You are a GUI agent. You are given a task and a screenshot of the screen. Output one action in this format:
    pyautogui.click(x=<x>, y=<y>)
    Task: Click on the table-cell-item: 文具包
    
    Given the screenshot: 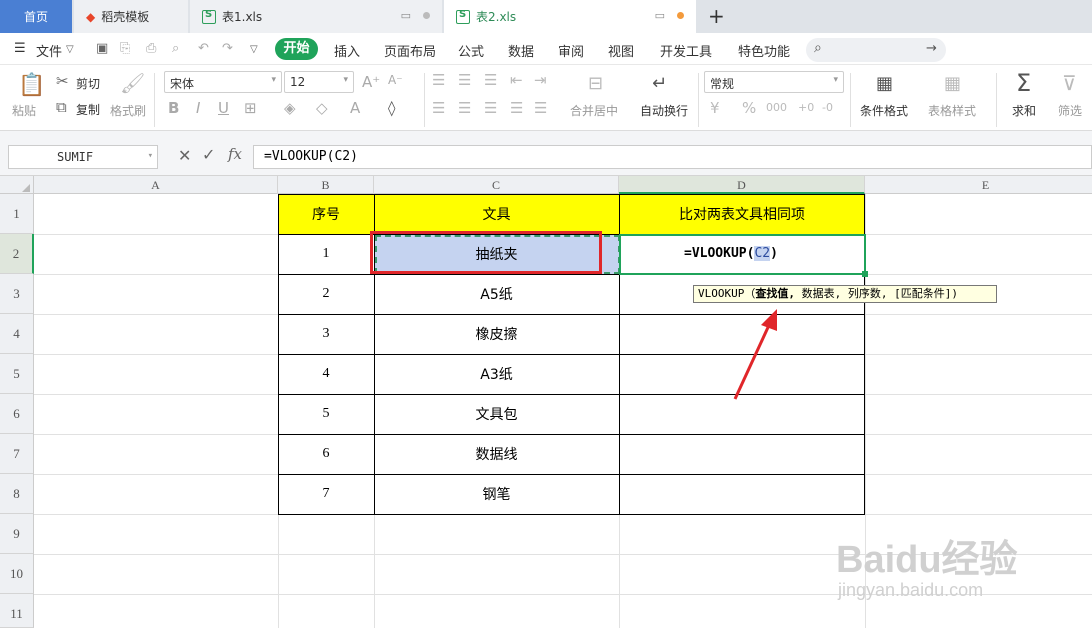 What is the action you would take?
    pyautogui.click(x=496, y=414)
    